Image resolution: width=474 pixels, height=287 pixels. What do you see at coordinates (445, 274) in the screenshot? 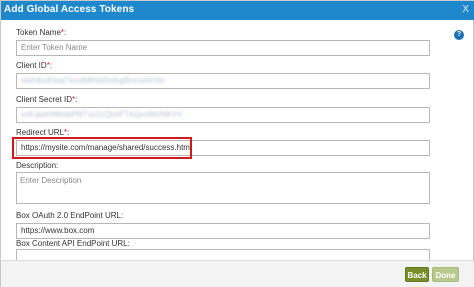
I see `done-button: Done` at bounding box center [445, 274].